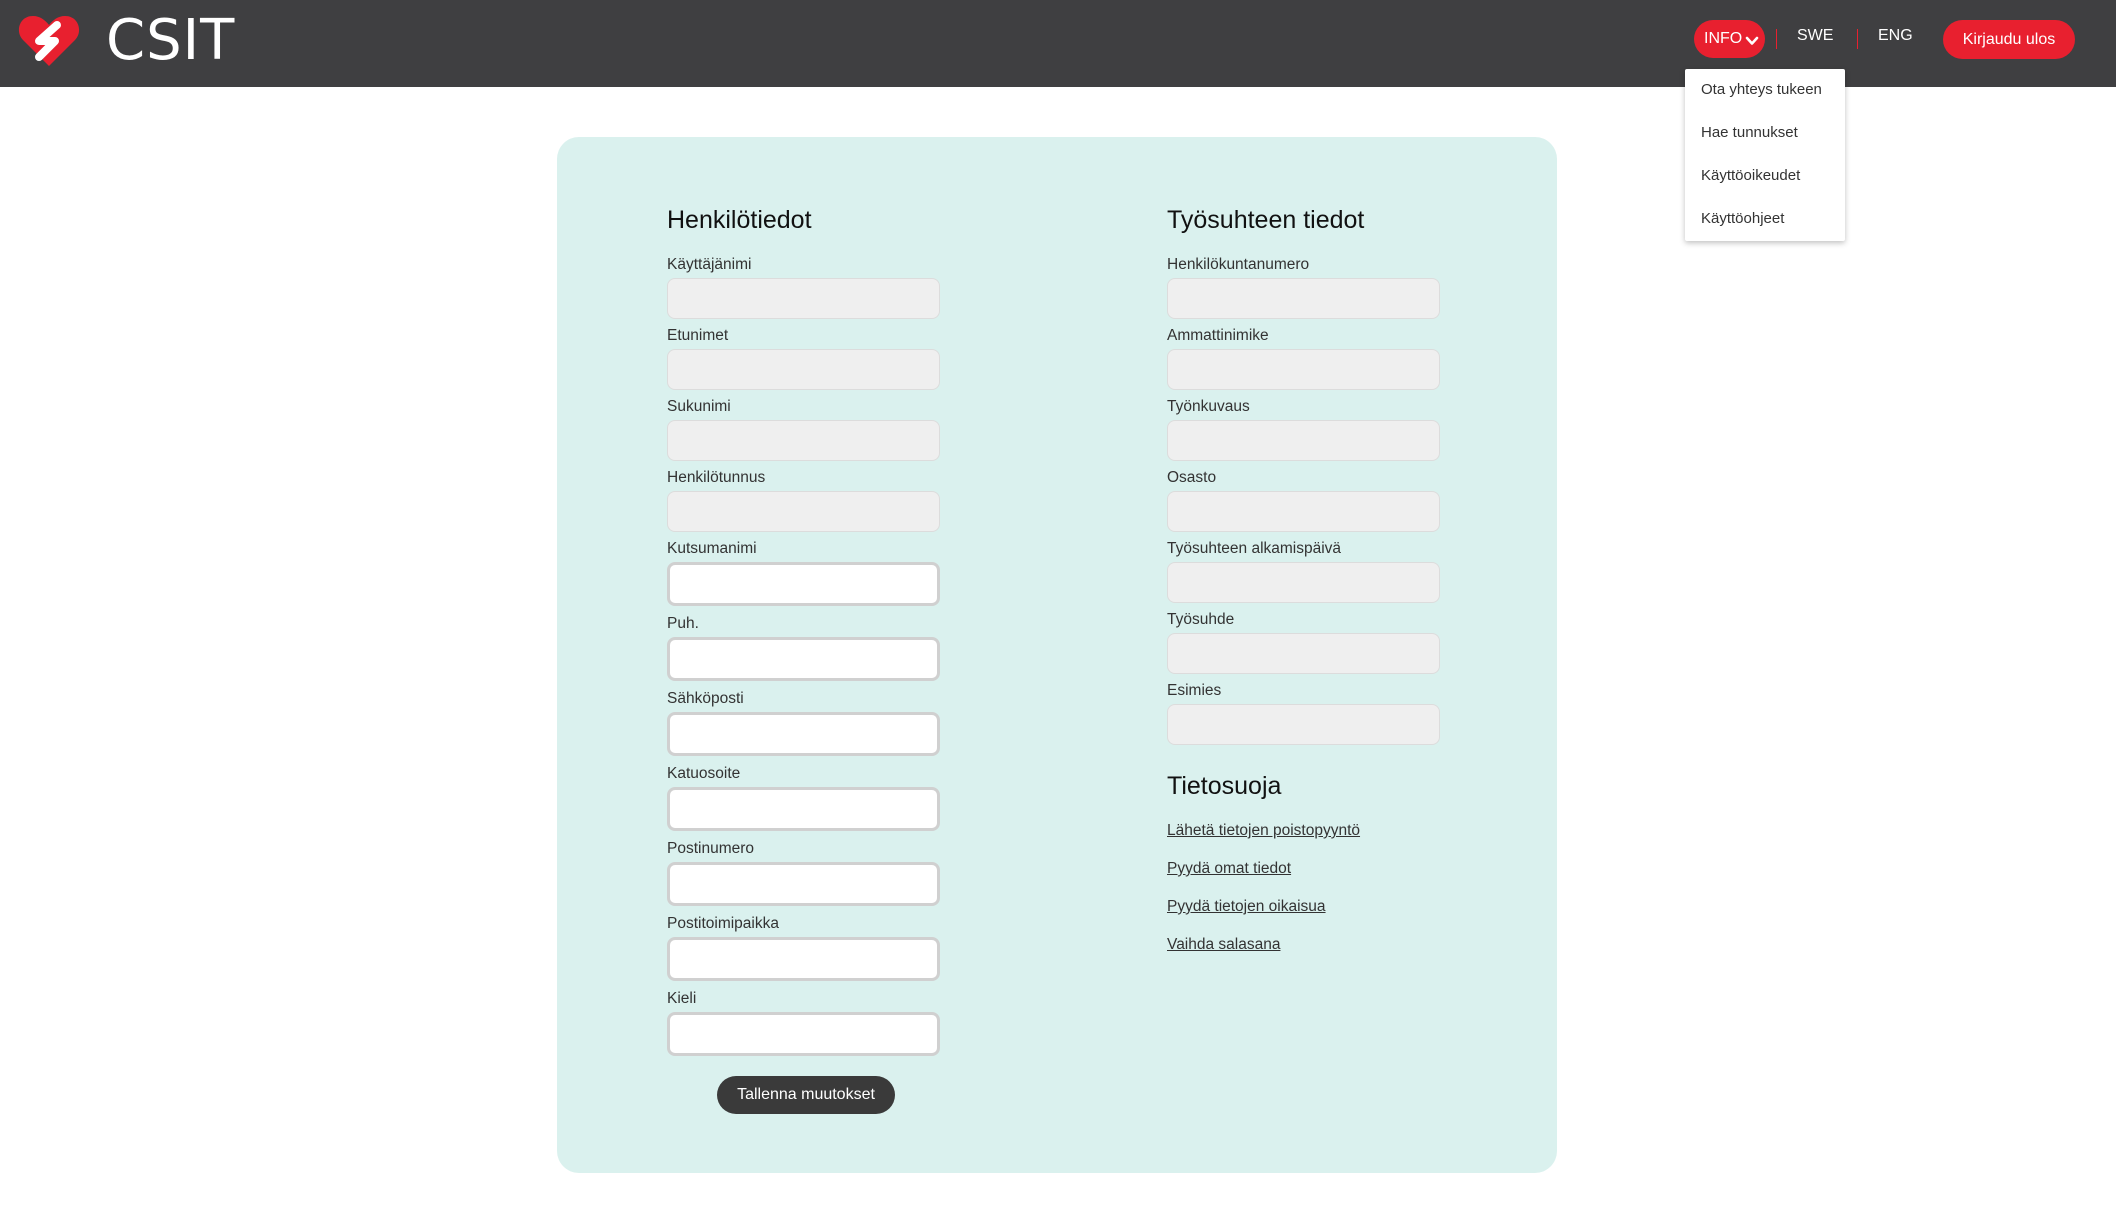 The width and height of the screenshot is (2116, 1210). Describe the element at coordinates (1761, 89) in the screenshot. I see `menu-item-contact-support: Ota yhteys tukeen` at that location.